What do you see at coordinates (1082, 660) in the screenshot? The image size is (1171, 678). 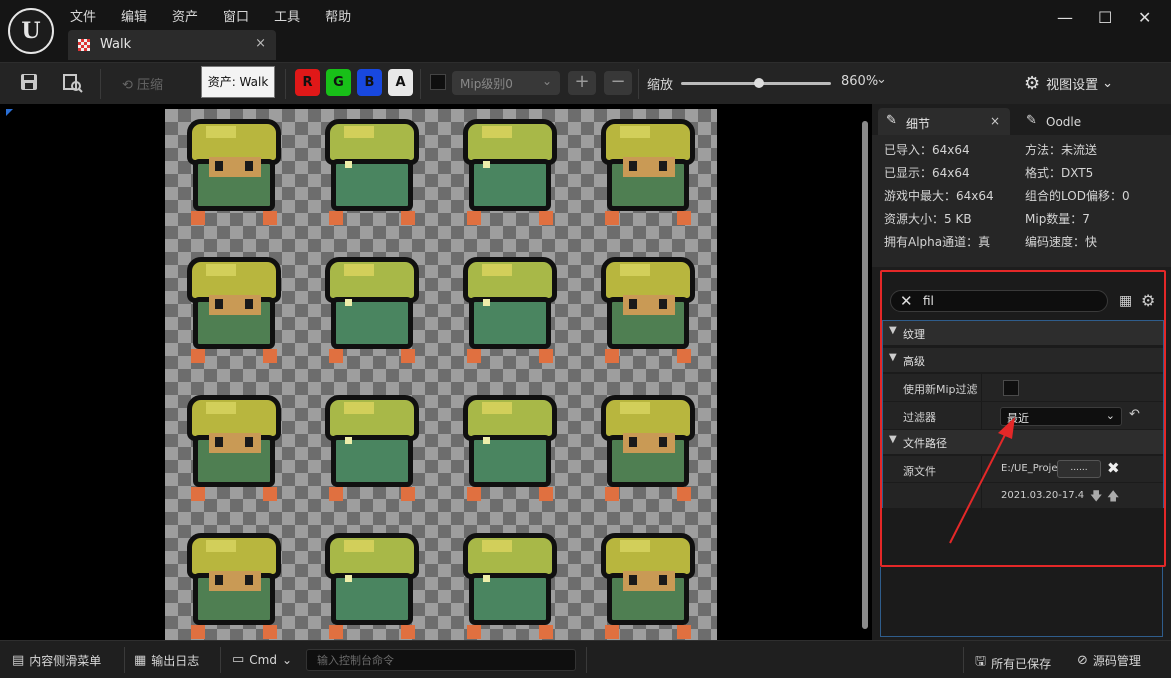 I see `source-control-icon: ⊘` at bounding box center [1082, 660].